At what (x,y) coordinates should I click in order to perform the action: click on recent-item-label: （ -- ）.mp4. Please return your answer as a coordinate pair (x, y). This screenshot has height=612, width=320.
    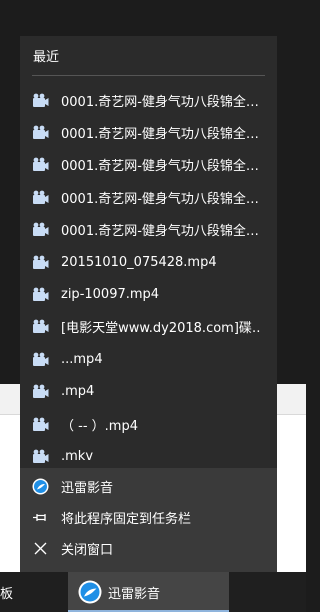
    Looking at the image, I should click on (99, 426).